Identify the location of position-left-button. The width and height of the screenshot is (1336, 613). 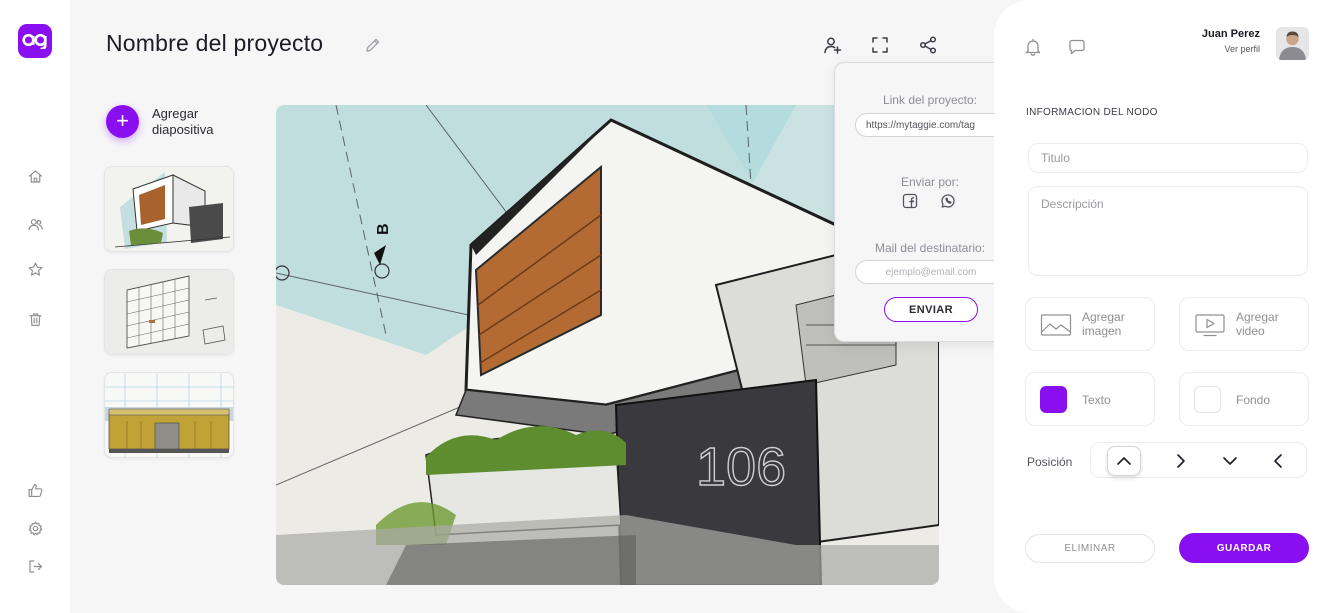
(1278, 461).